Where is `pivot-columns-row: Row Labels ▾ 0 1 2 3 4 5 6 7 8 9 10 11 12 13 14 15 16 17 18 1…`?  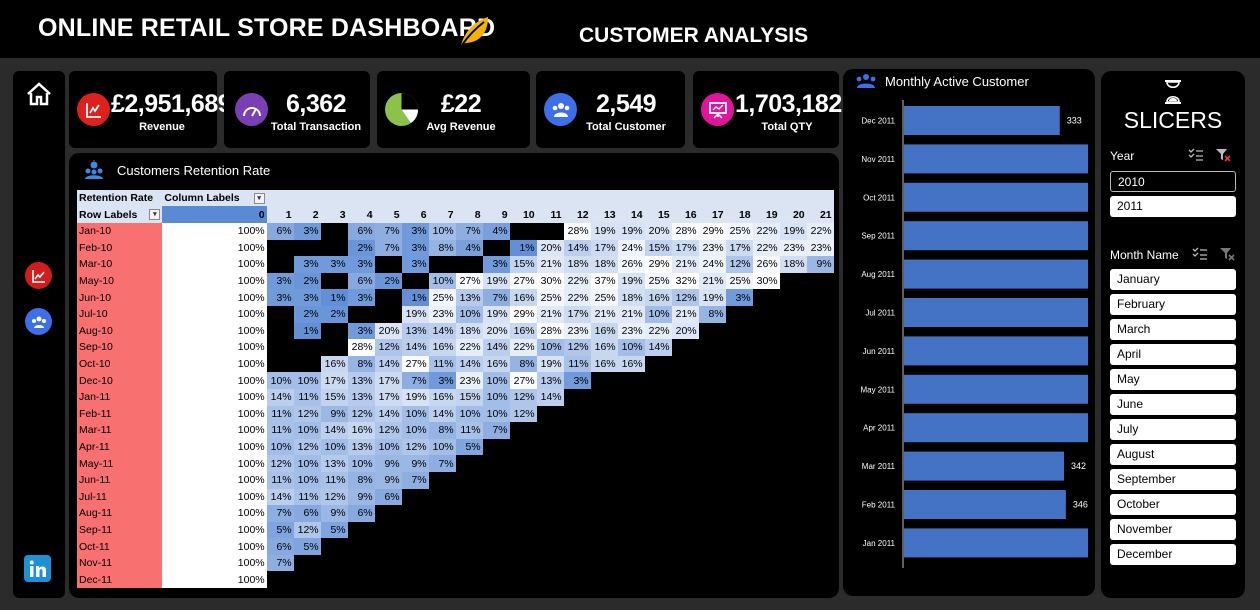
pivot-columns-row: Row Labels ▾ 0 1 2 3 4 5 6 7 8 9 10 11 12 13 14 15 16 17 18 1… is located at coordinates (455, 214).